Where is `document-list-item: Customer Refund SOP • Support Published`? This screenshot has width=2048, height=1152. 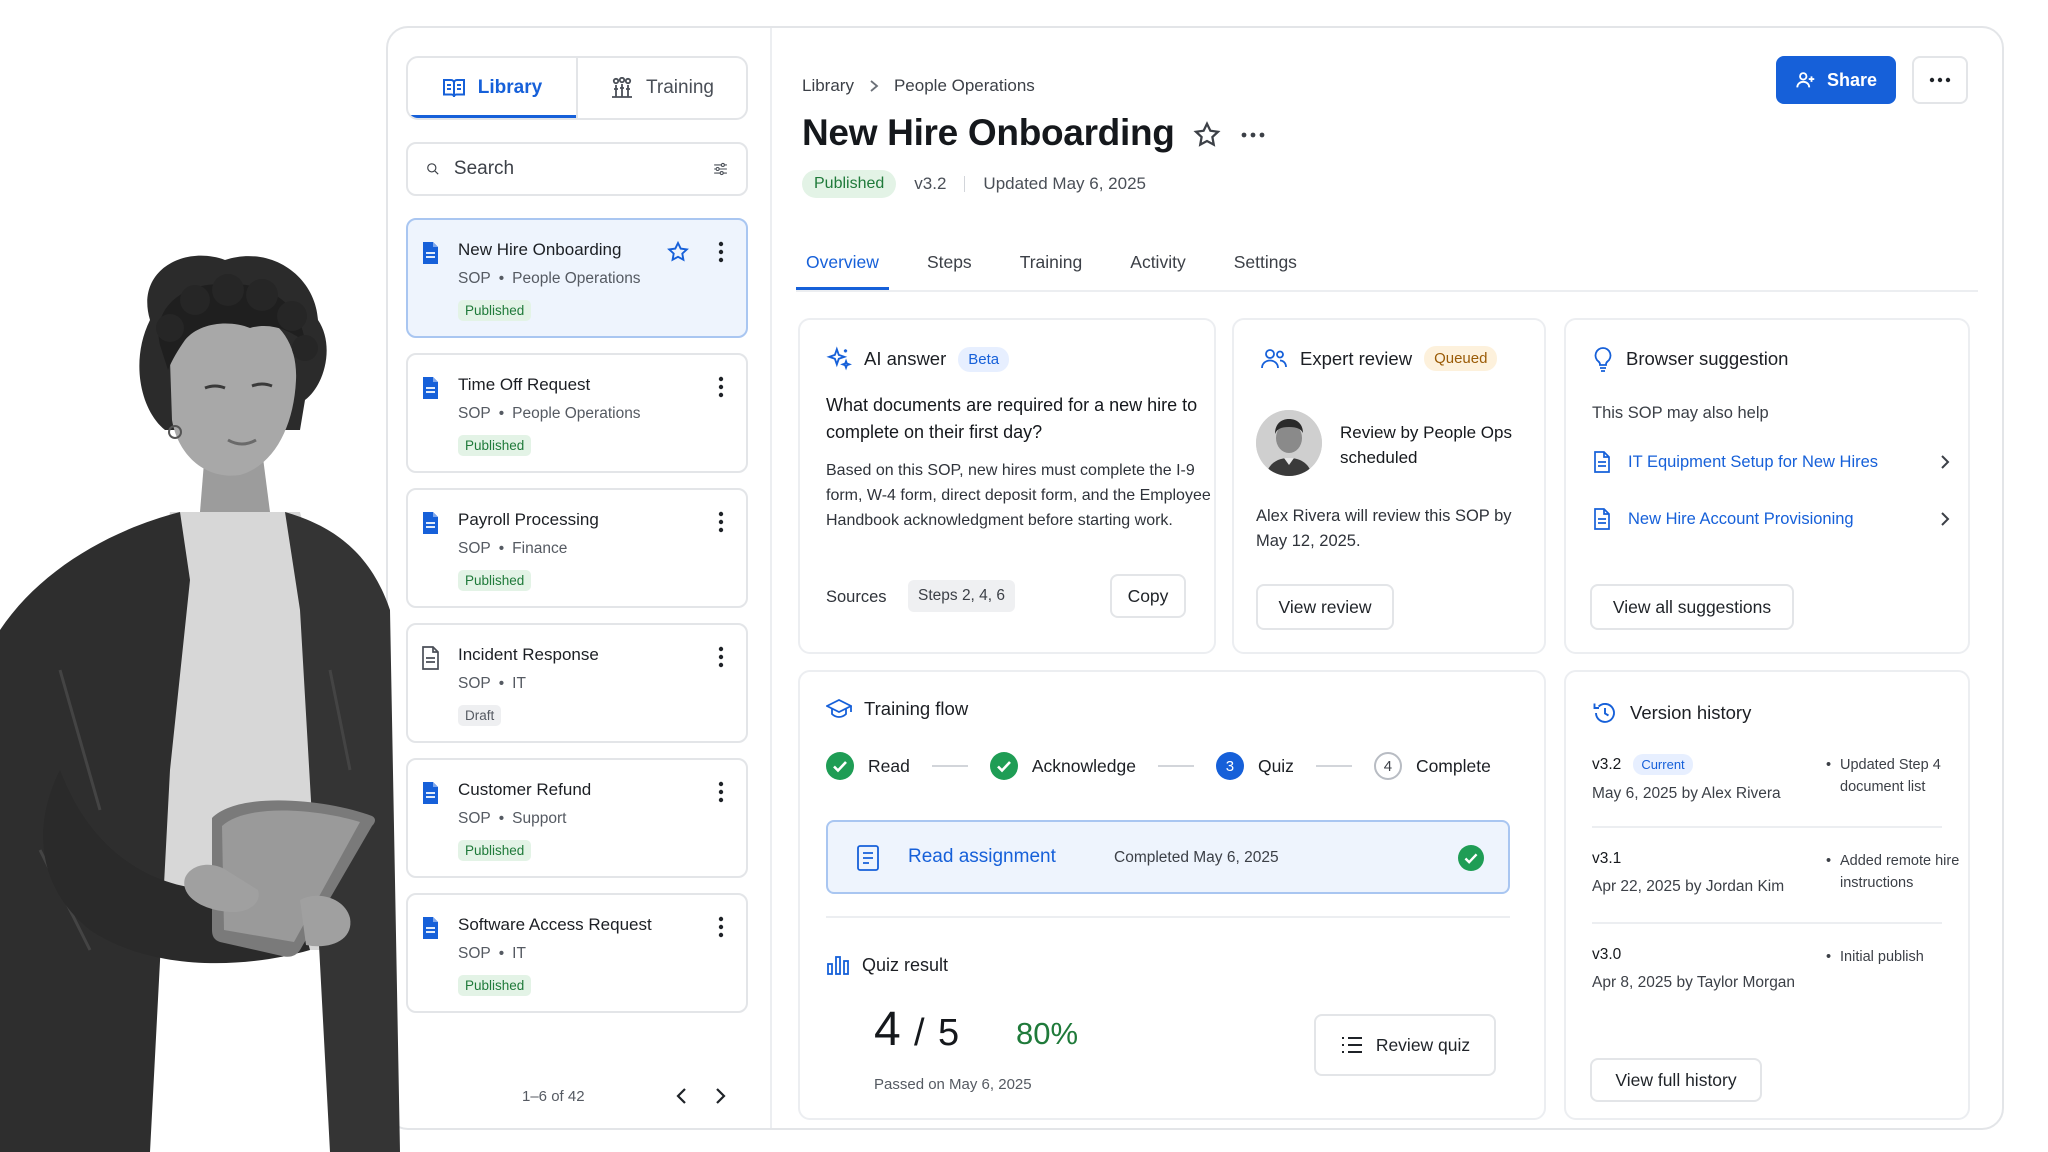 document-list-item: Customer Refund SOP • Support Published is located at coordinates (577, 818).